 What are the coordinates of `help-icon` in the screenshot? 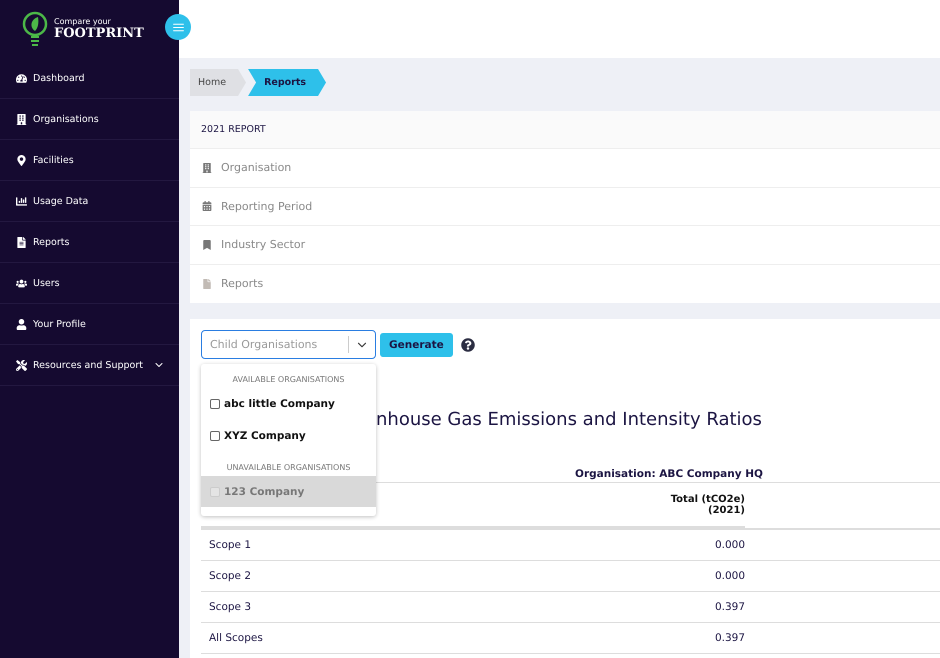 It's located at (467, 345).